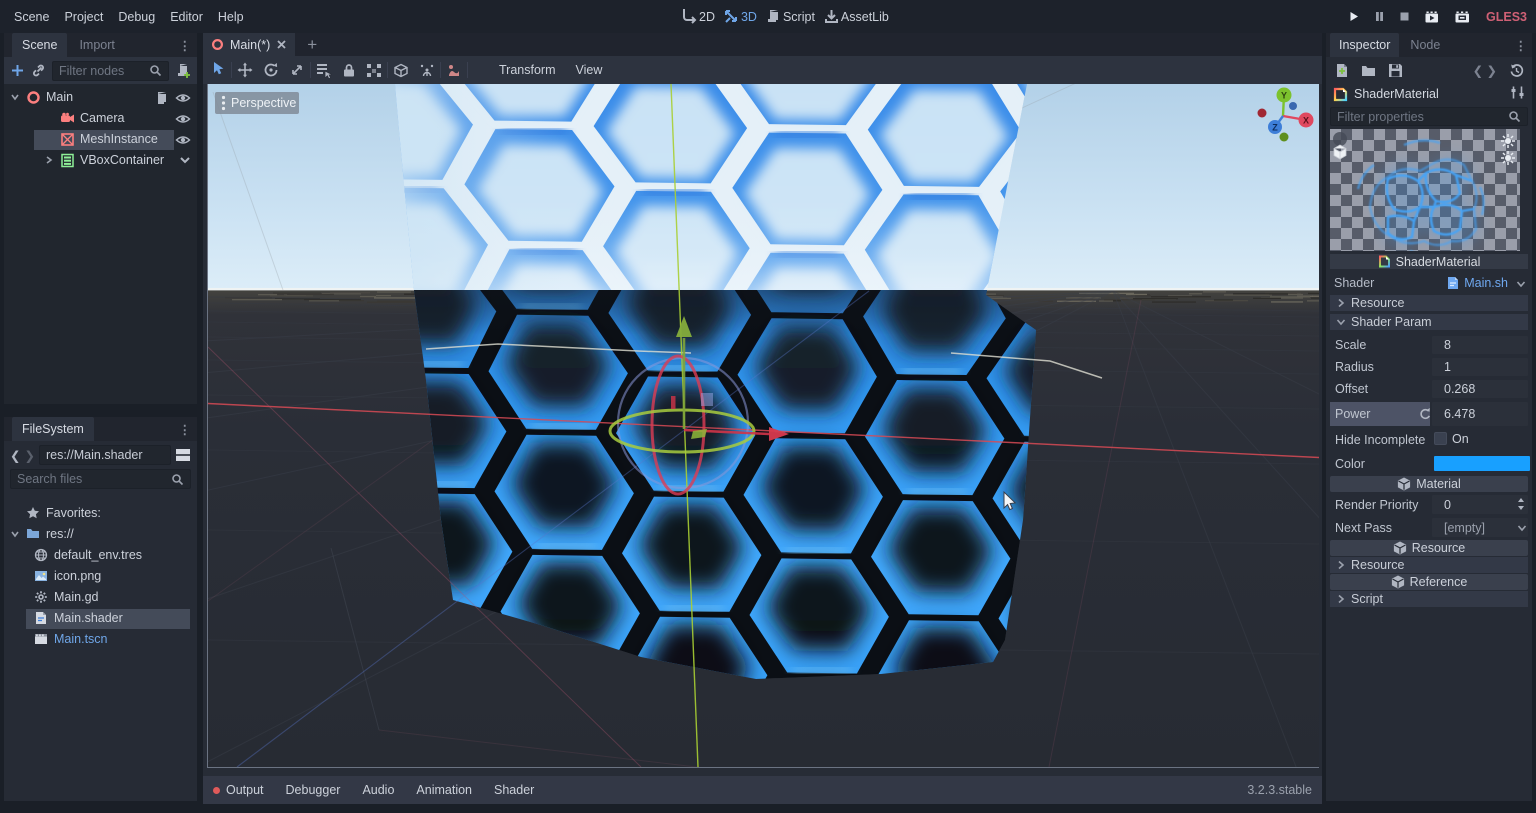 This screenshot has width=1536, height=813. I want to click on svg-text: Y, so click(1284, 96).